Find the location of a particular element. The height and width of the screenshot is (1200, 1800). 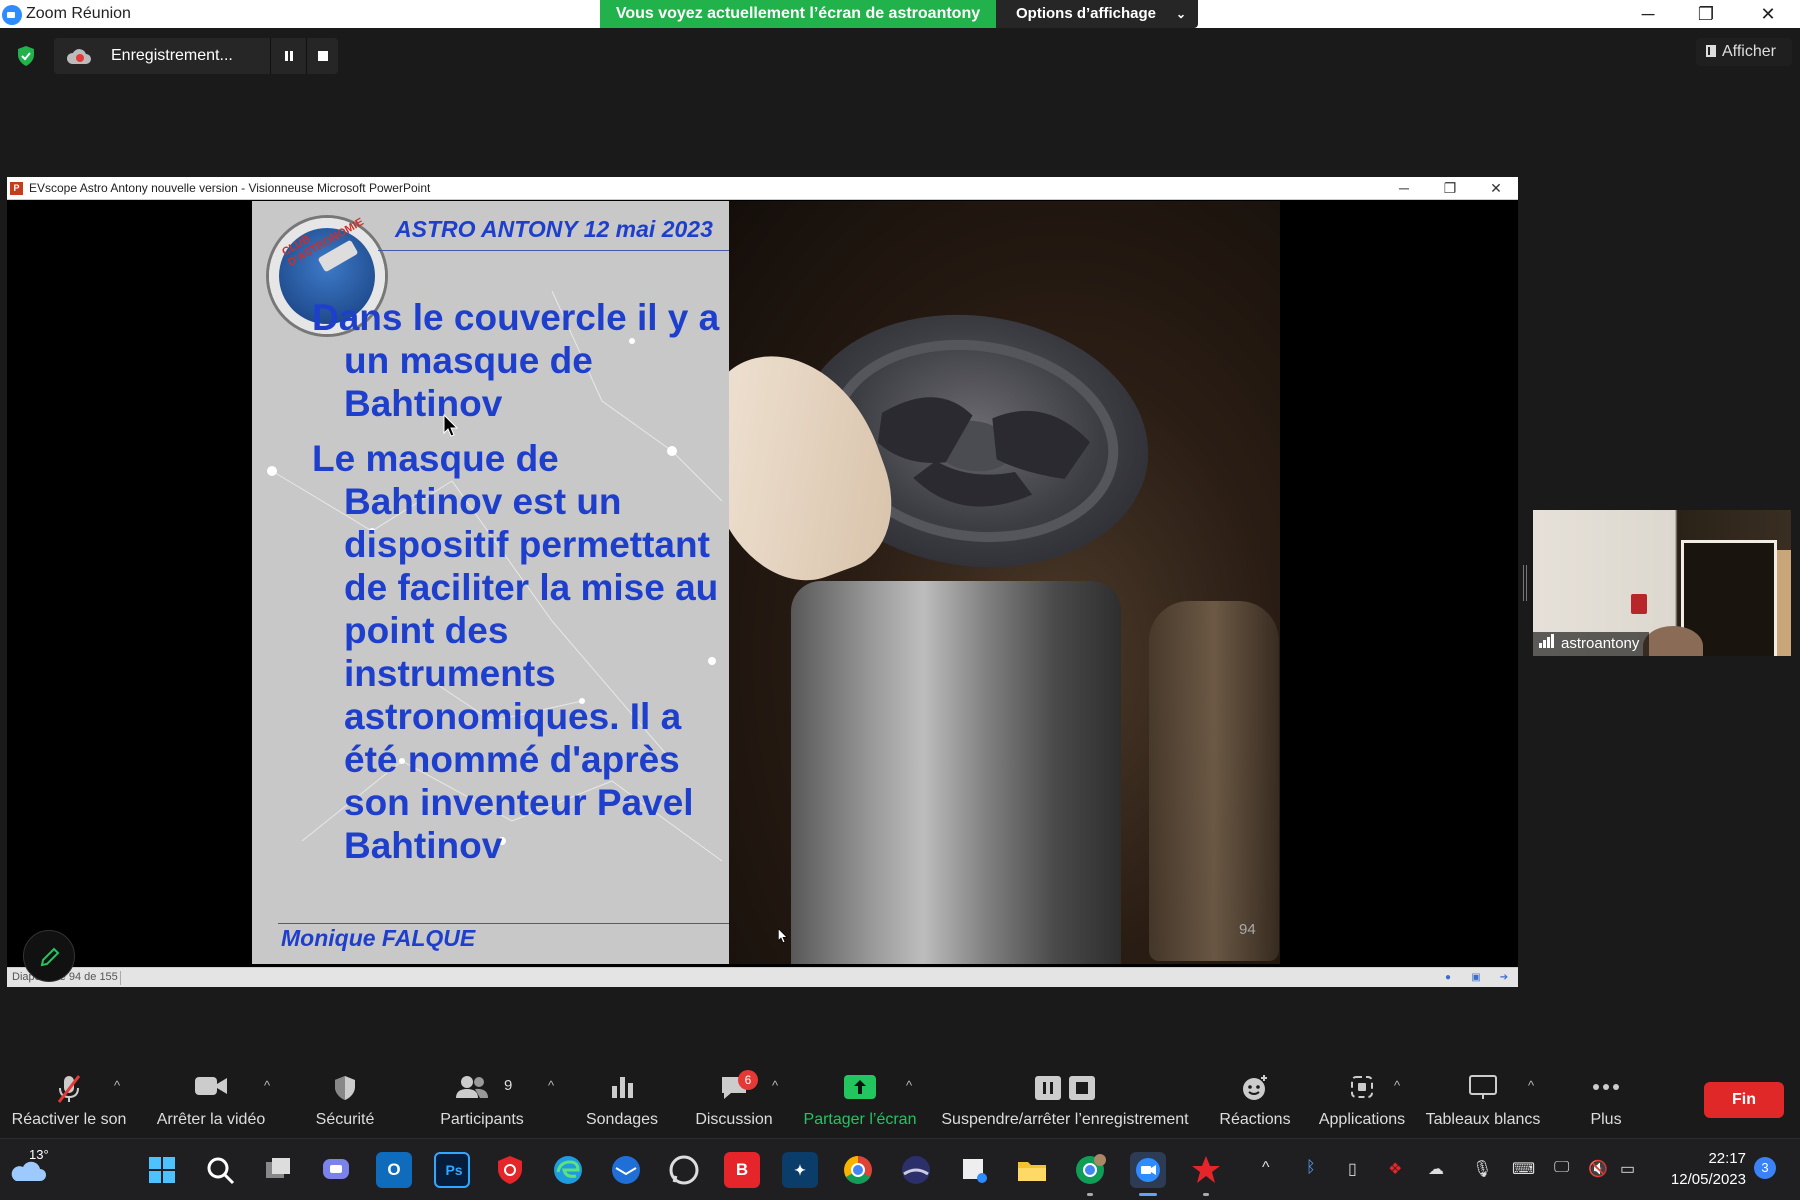

participant-video-tile: astroantony is located at coordinates (1662, 583).